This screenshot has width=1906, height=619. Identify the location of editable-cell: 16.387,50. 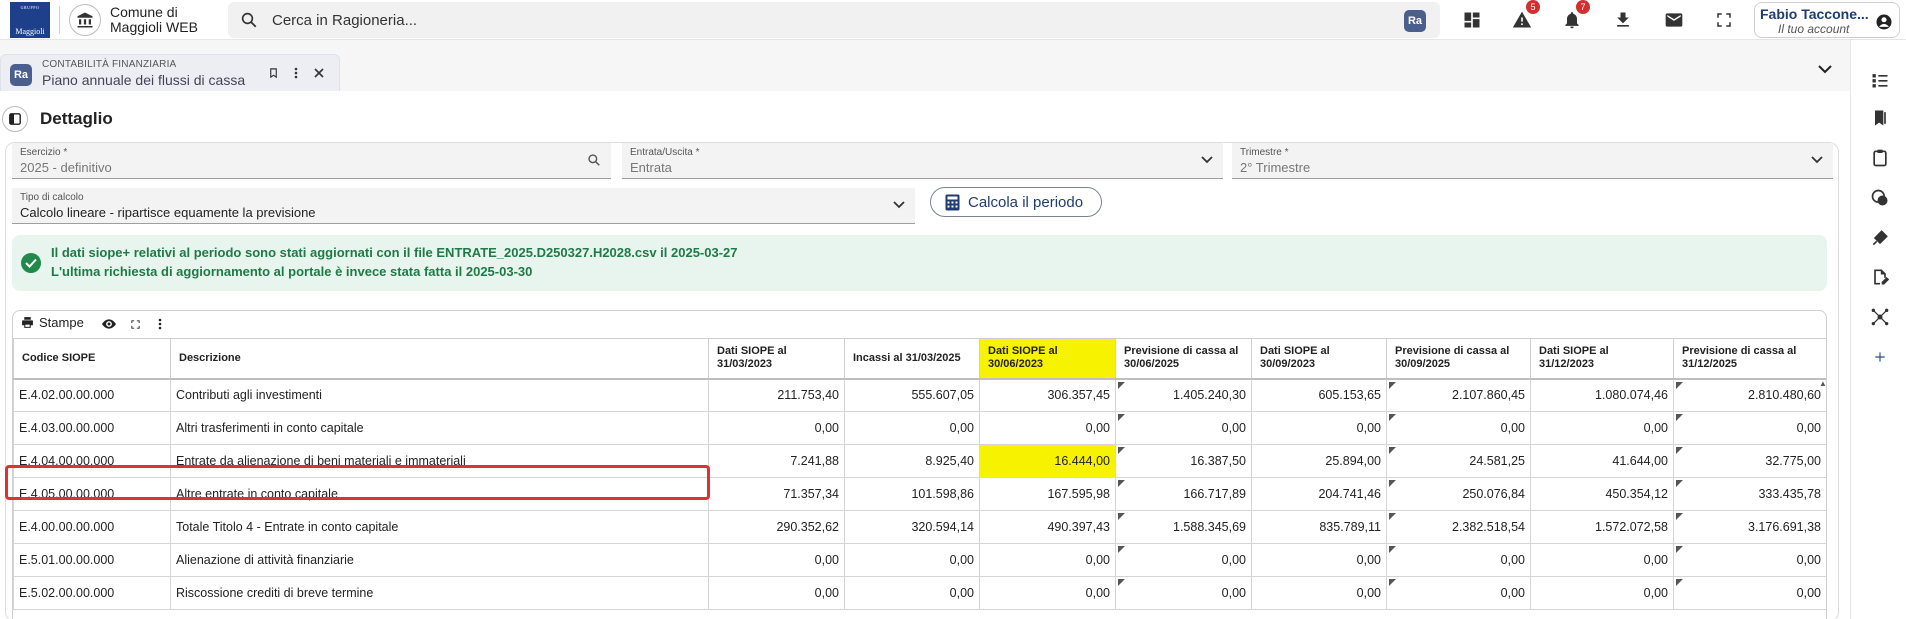
(1183, 461).